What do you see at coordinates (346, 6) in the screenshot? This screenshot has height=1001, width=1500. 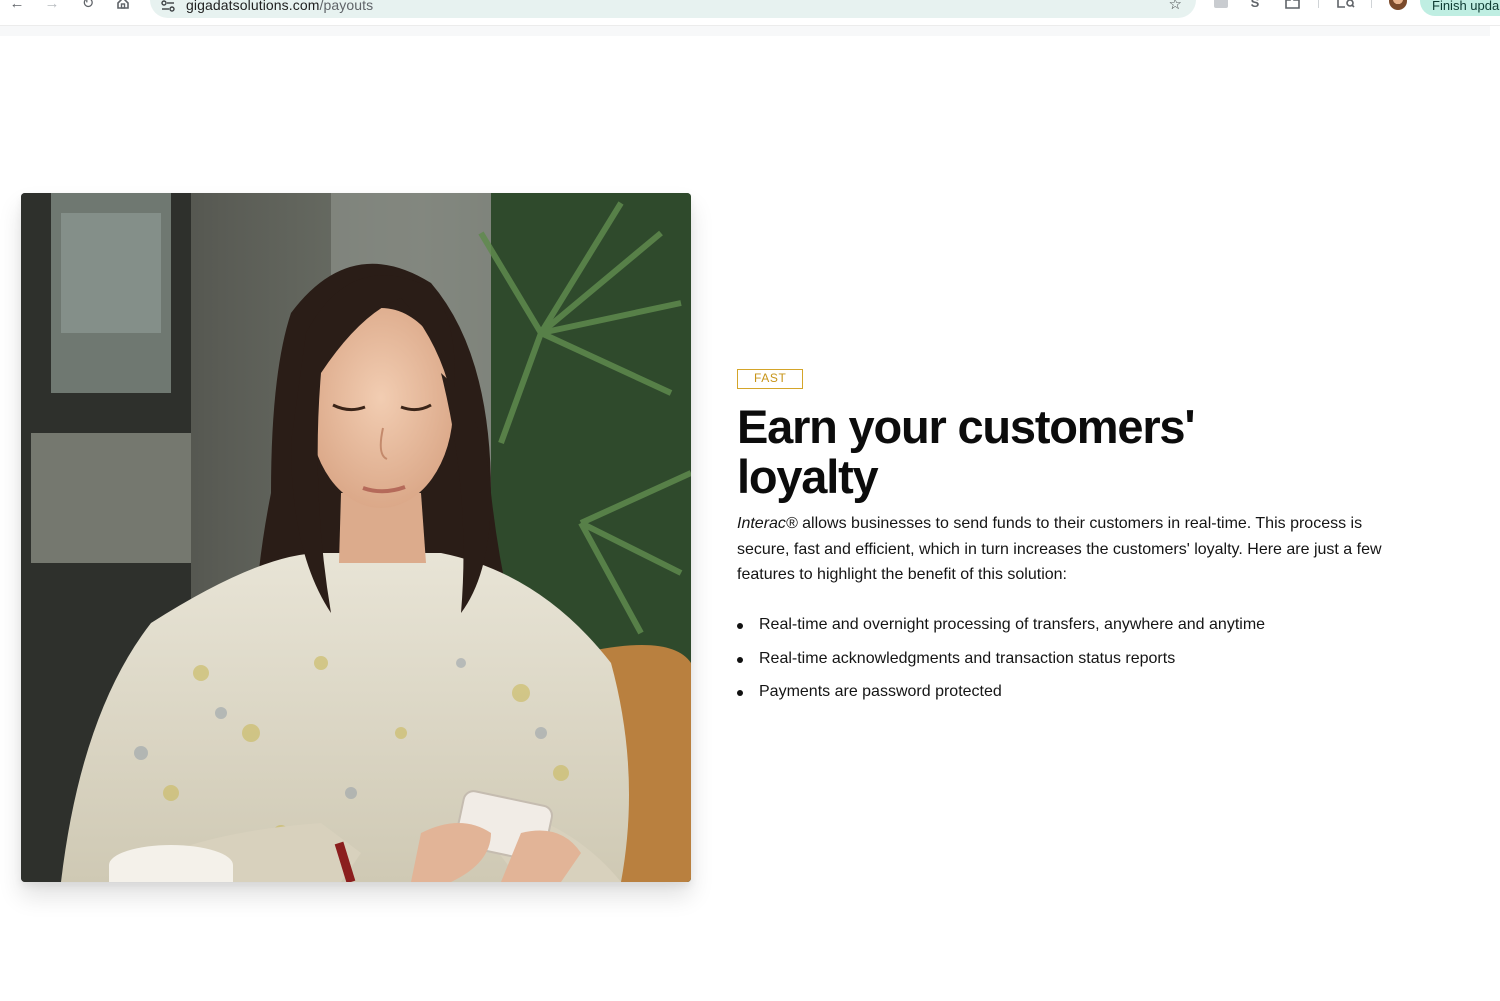 I see `url-path: /payouts` at bounding box center [346, 6].